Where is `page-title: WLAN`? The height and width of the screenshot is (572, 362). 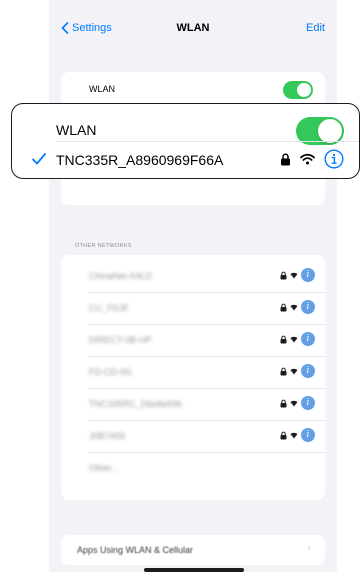 page-title: WLAN is located at coordinates (193, 28).